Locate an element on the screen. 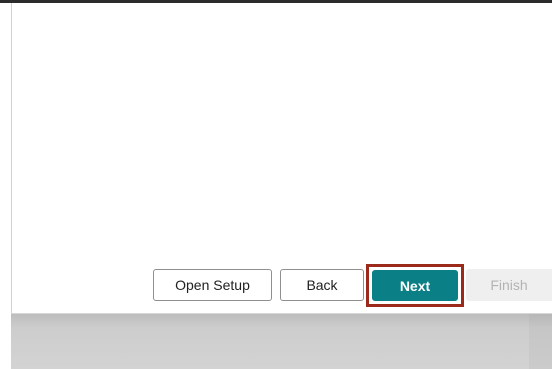 The image size is (552, 369). finish-button: Finish is located at coordinates (509, 285).